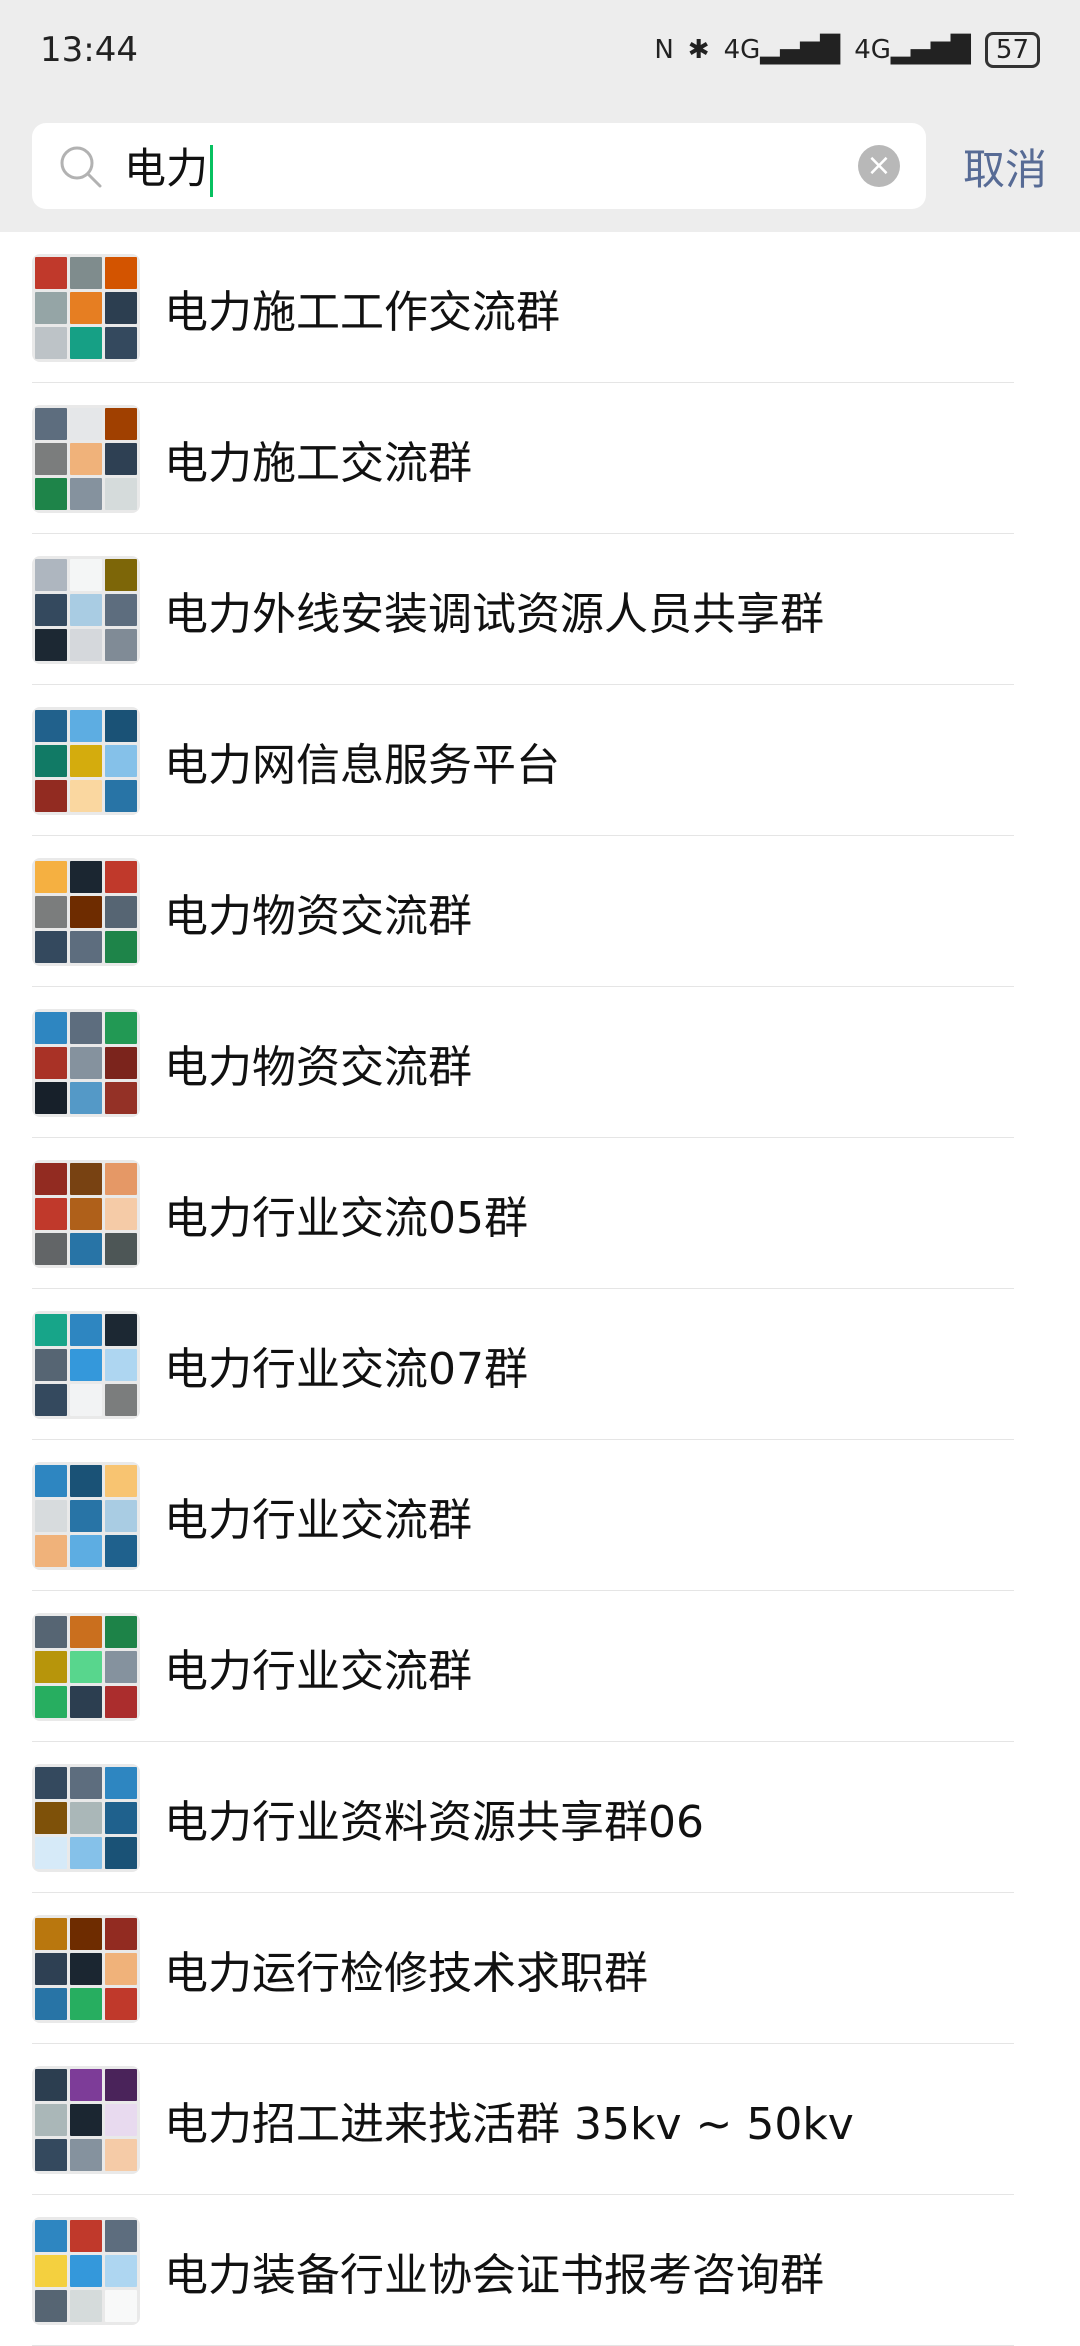 This screenshot has width=1080, height=2346. I want to click on list-item: 电力装备行业协会证书报考咨询群, so click(540, 2270).